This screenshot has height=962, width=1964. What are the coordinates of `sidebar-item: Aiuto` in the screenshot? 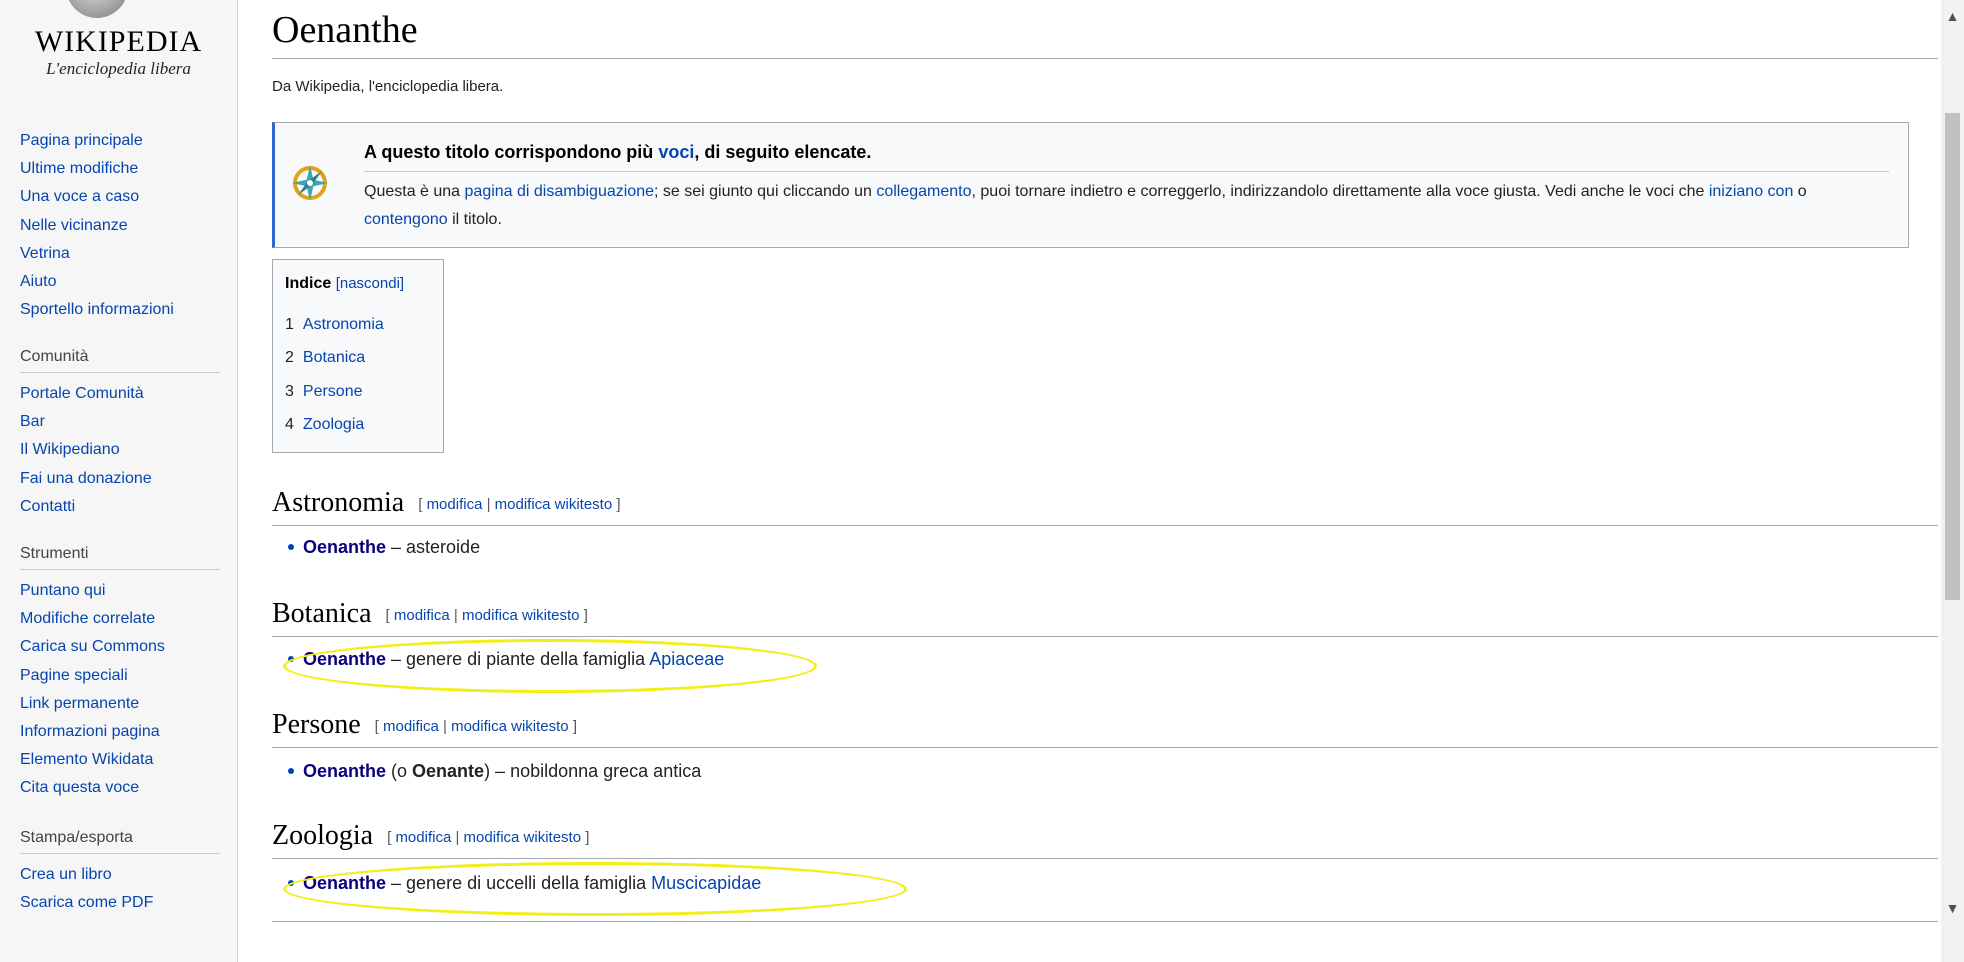 It's located at (120, 282).